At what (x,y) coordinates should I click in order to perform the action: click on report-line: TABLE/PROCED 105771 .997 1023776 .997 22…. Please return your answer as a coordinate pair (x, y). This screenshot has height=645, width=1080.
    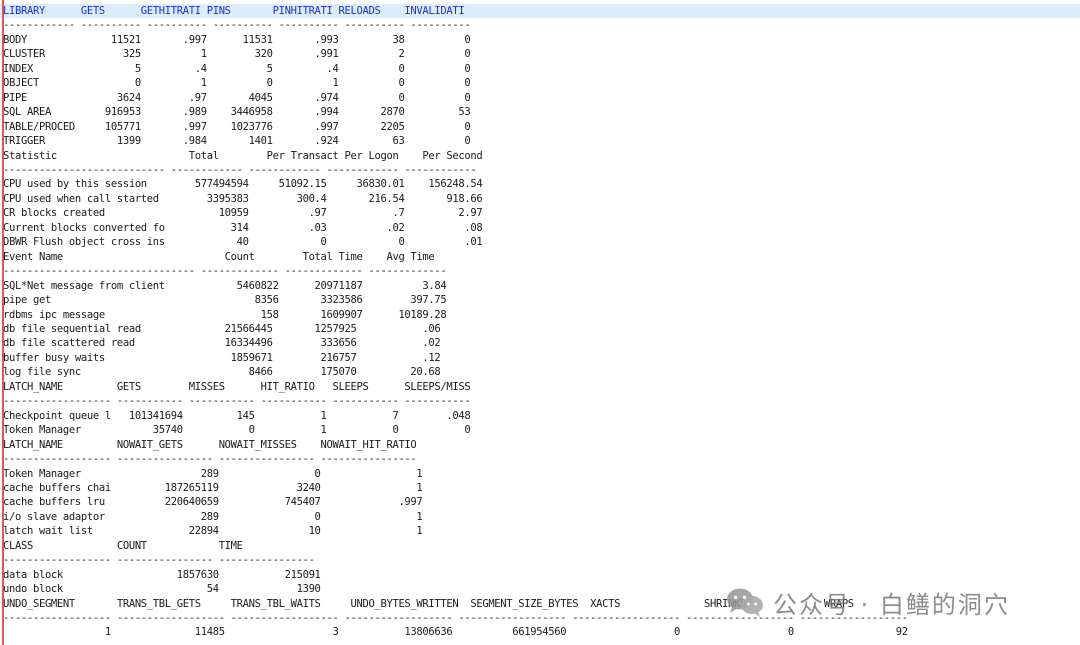
    Looking at the image, I should click on (237, 126).